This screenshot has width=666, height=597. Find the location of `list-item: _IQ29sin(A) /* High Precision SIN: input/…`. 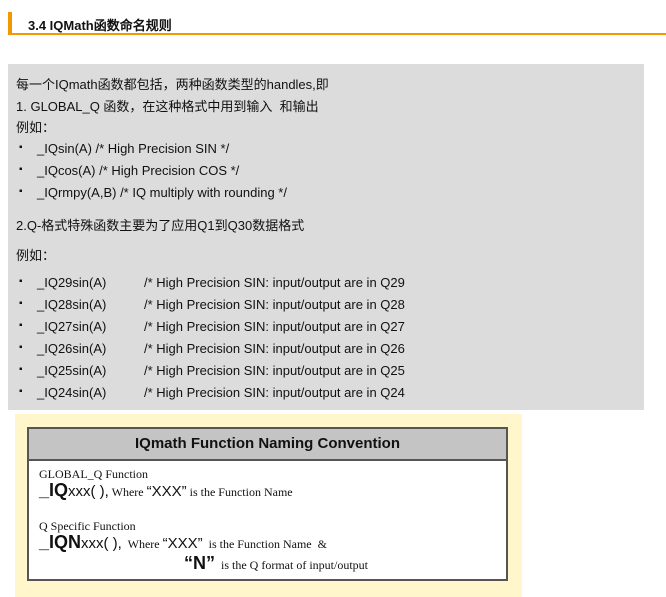

list-item: _IQ29sin(A) /* High Precision SIN: input/… is located at coordinates (221, 282).